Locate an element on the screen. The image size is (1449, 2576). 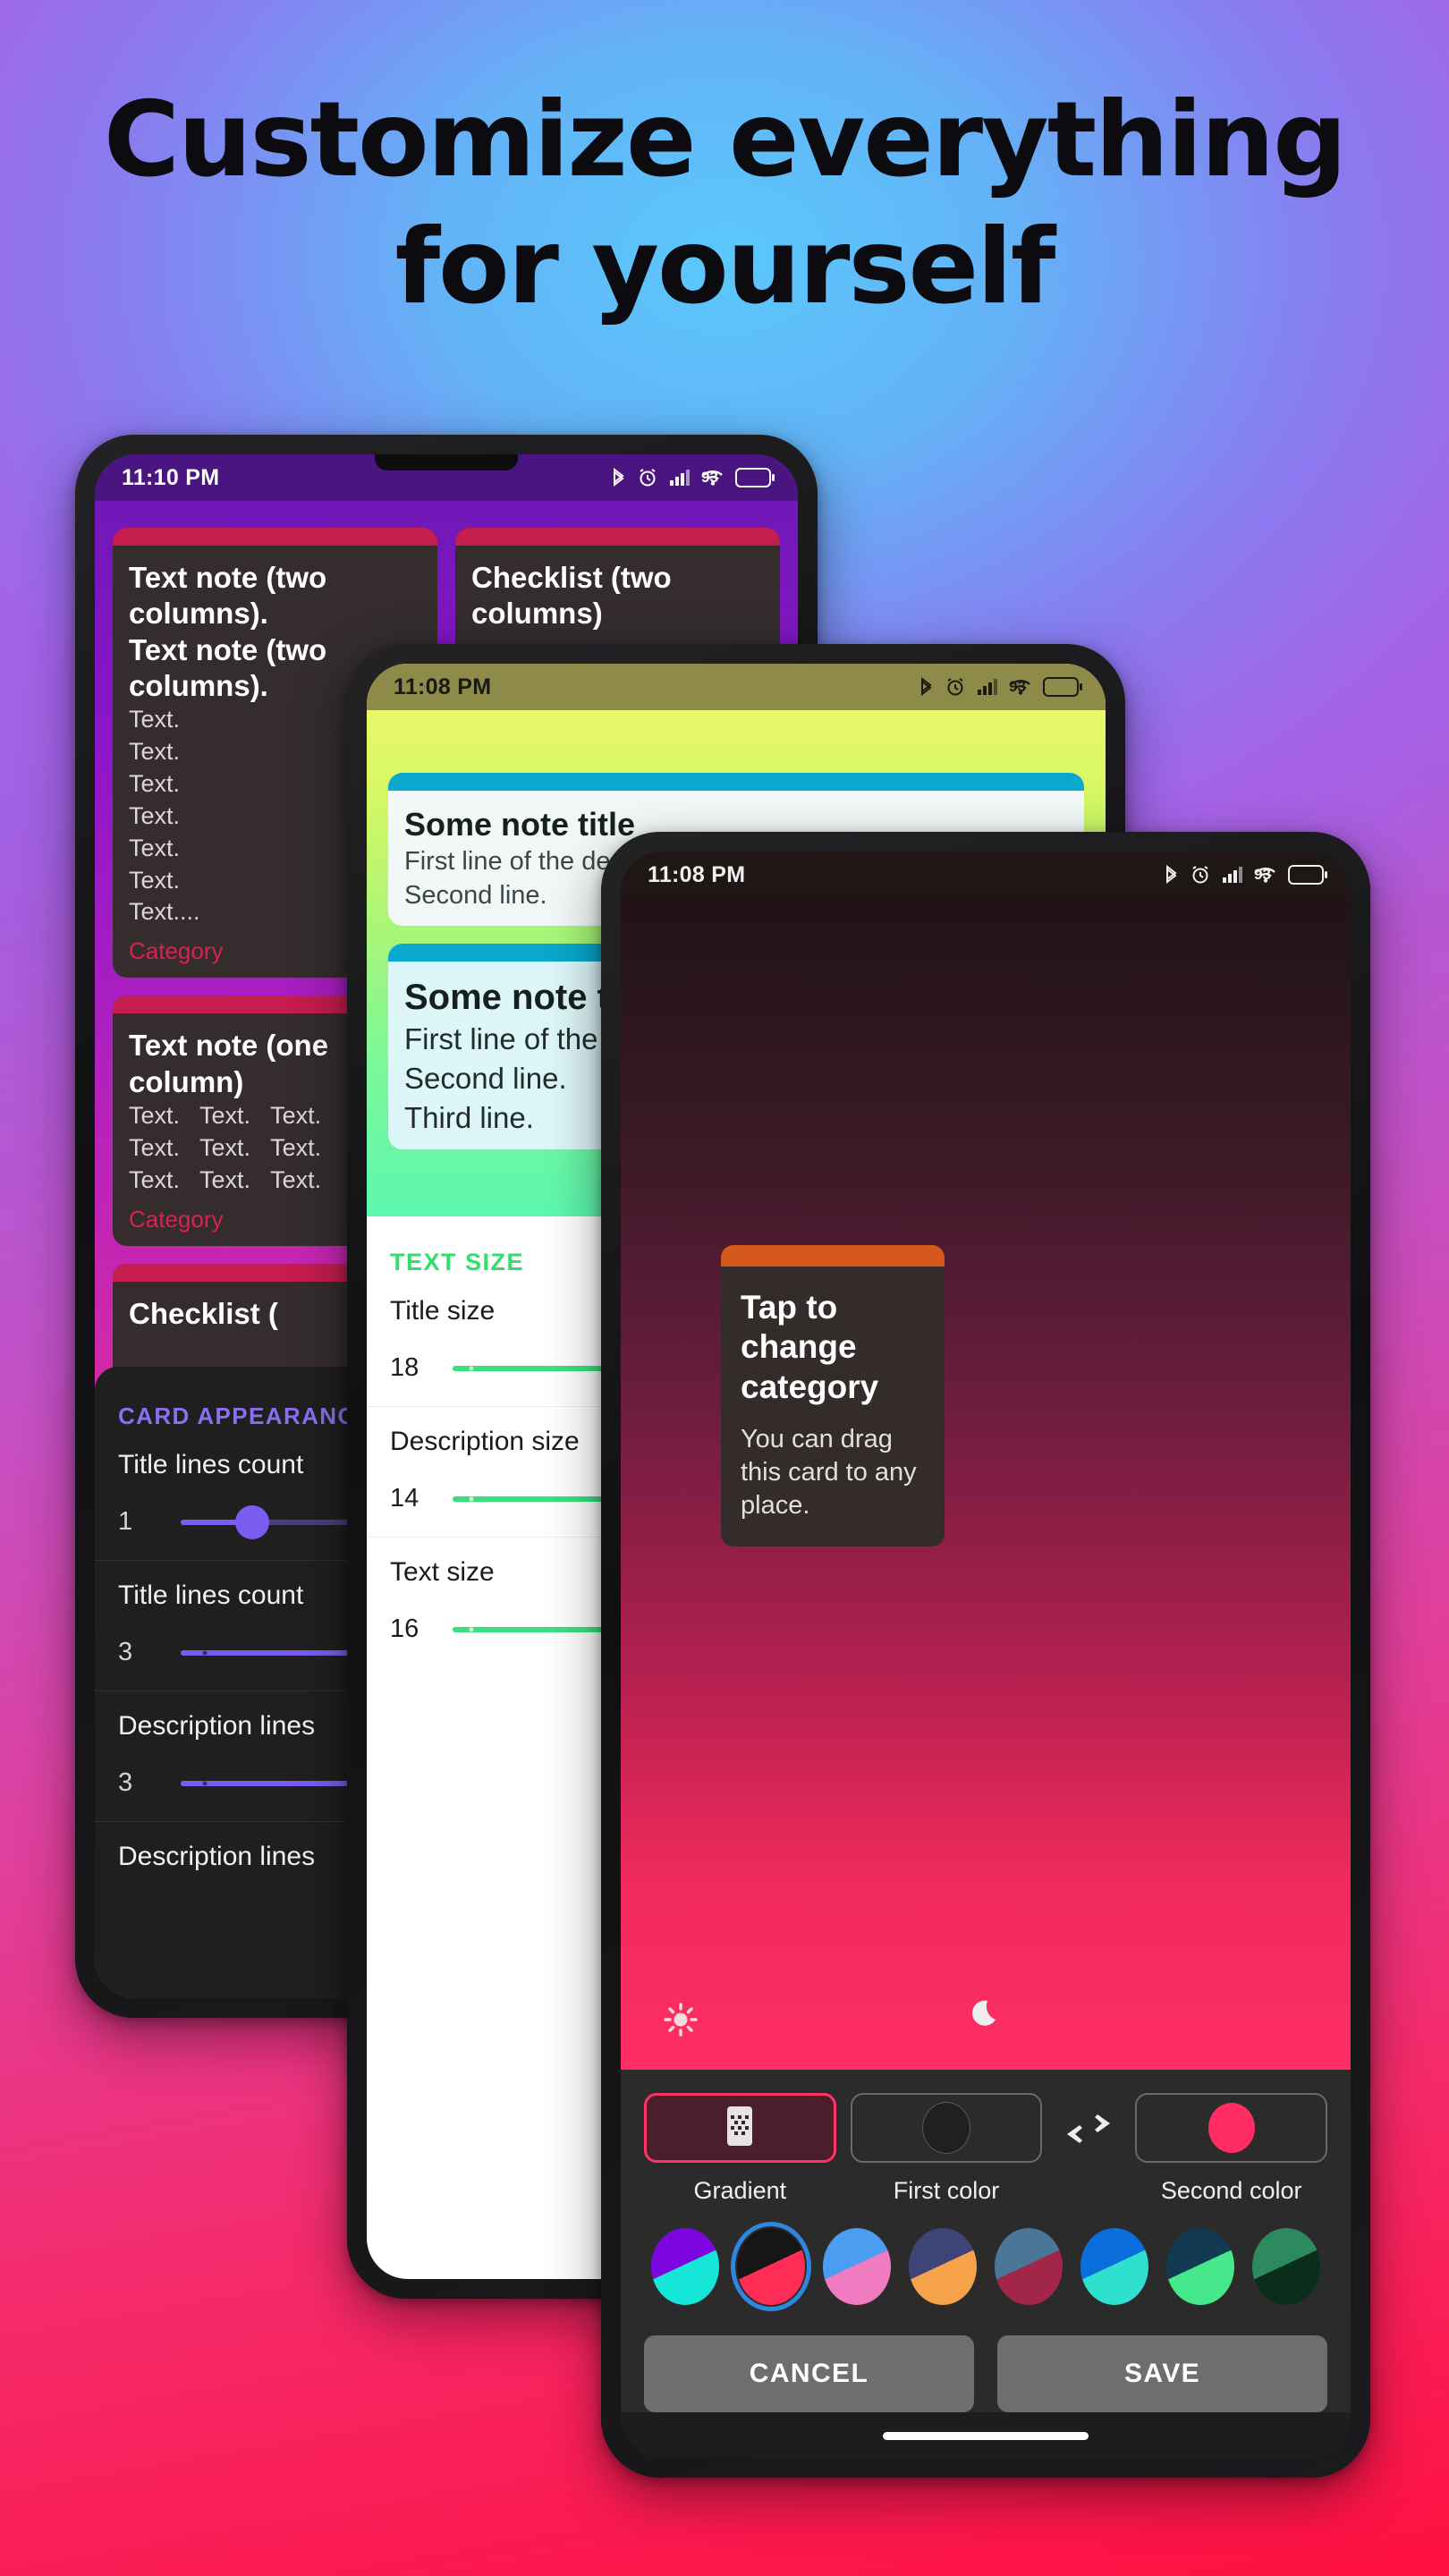
gradient-picker: Gradient is located at coordinates (740, 2149).